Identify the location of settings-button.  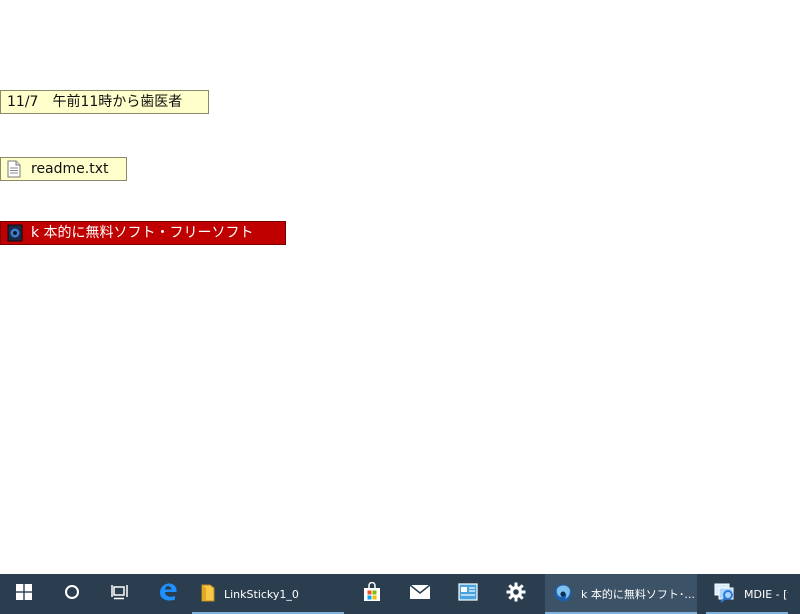
(516, 594).